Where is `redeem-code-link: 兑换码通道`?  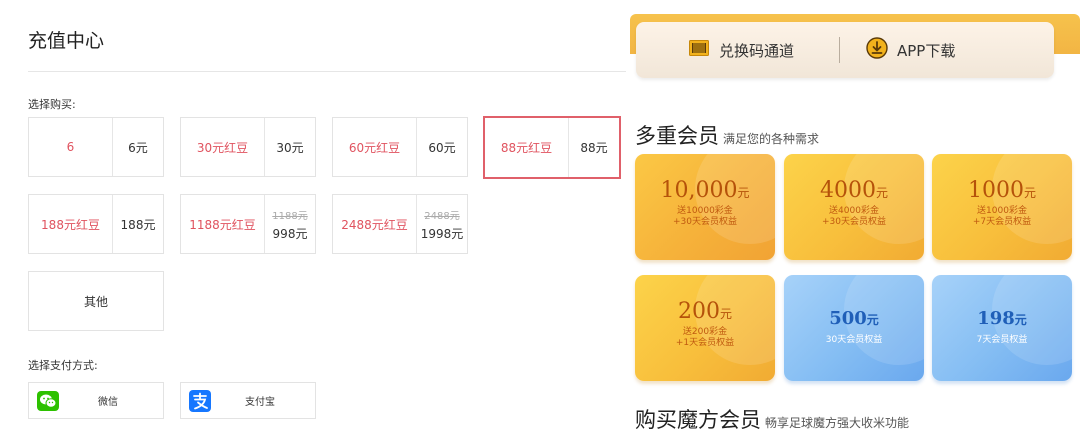 redeem-code-link: 兑换码通道 is located at coordinates (741, 50).